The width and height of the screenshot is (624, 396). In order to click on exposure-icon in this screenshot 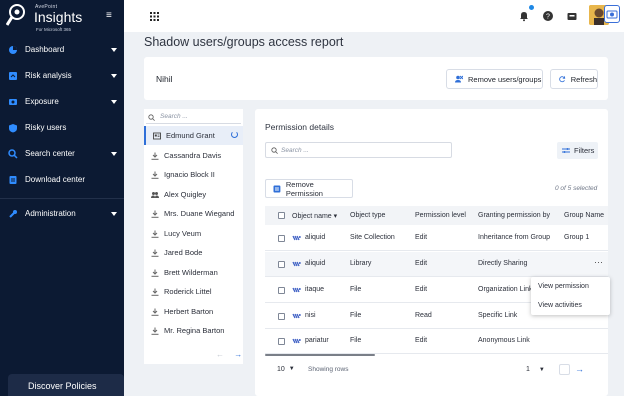, I will do `click(13, 102)`.